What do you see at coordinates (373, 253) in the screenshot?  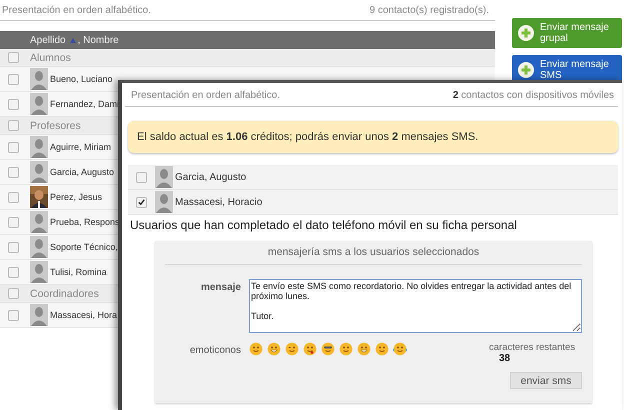 I see `panel-title: mensajería sms a los usuarios seleccionados` at bounding box center [373, 253].